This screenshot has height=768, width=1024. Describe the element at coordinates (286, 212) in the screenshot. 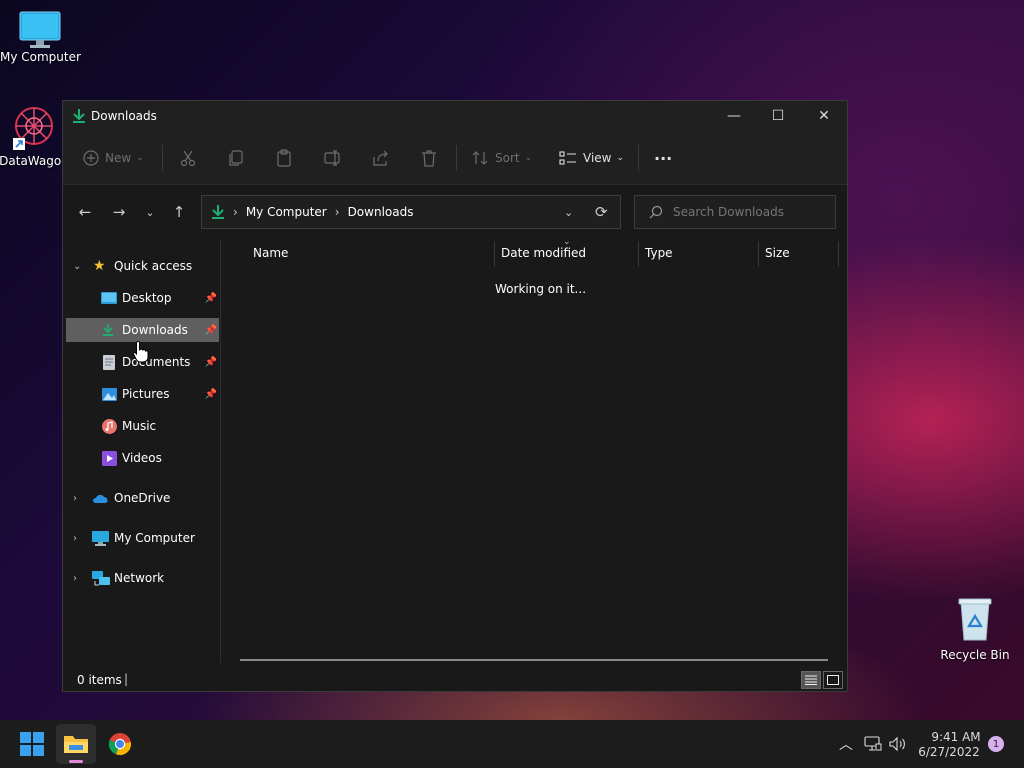

I see `breadcrumb-my-computer: My Computer` at that location.